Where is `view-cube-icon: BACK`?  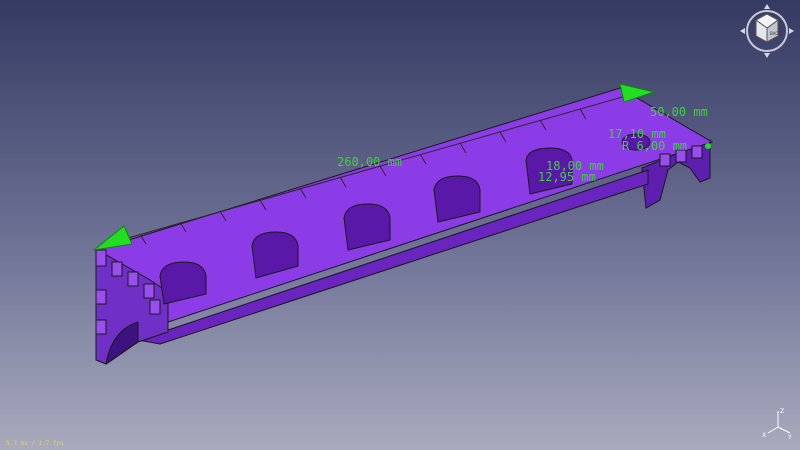 view-cube-icon: BACK is located at coordinates (767, 31).